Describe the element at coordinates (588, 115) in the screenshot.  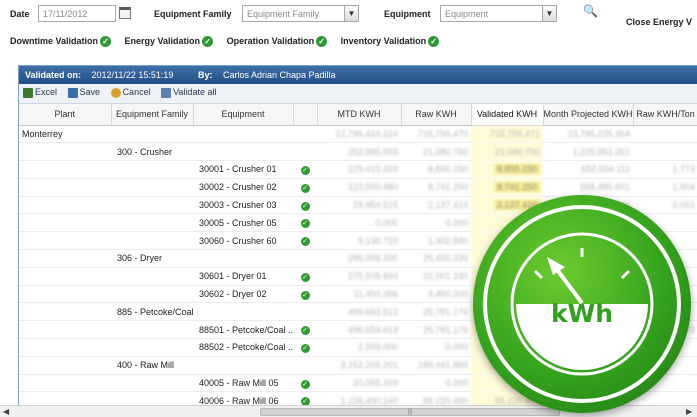
I see `column-header-month-projected-kwh: Month Projected KWH` at that location.